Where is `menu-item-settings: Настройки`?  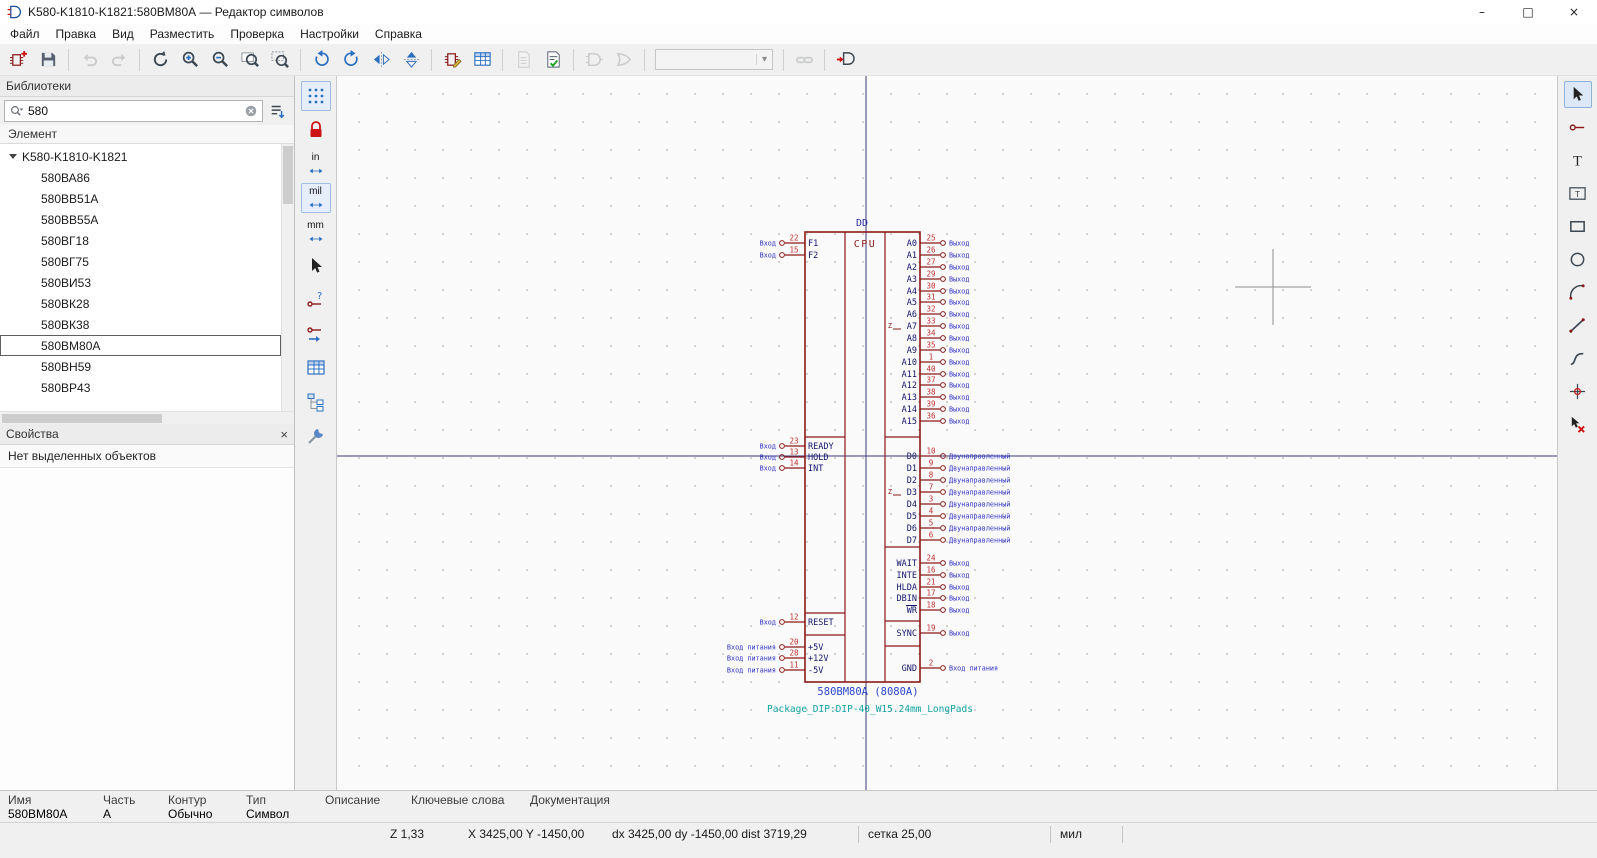 menu-item-settings: Настройки is located at coordinates (329, 34).